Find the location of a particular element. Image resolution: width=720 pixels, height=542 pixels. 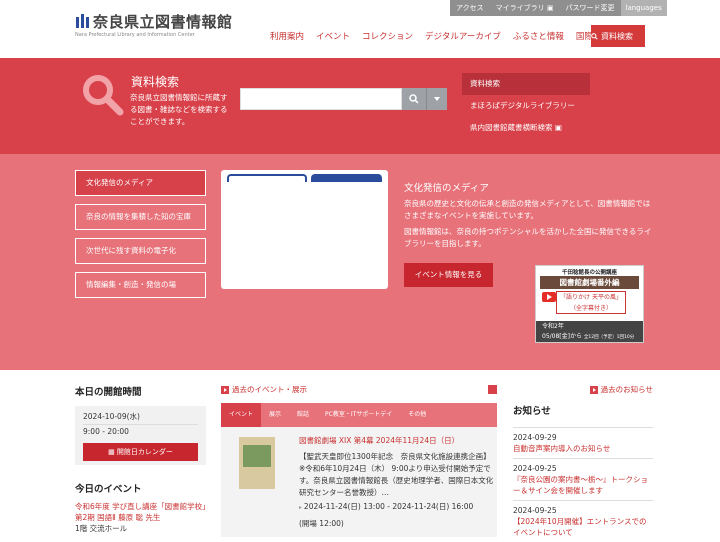

event-tabs: イベント 展示 館話 PC教室・ITサポートデイ その他 is located at coordinates (359, 415).